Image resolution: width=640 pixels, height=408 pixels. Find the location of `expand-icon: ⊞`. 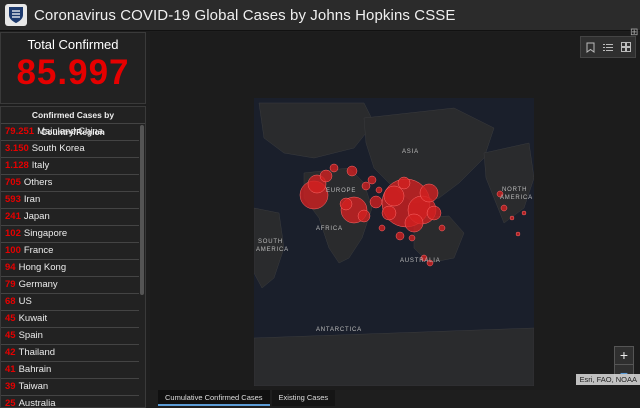

expand-icon: ⊞ is located at coordinates (635, 33).